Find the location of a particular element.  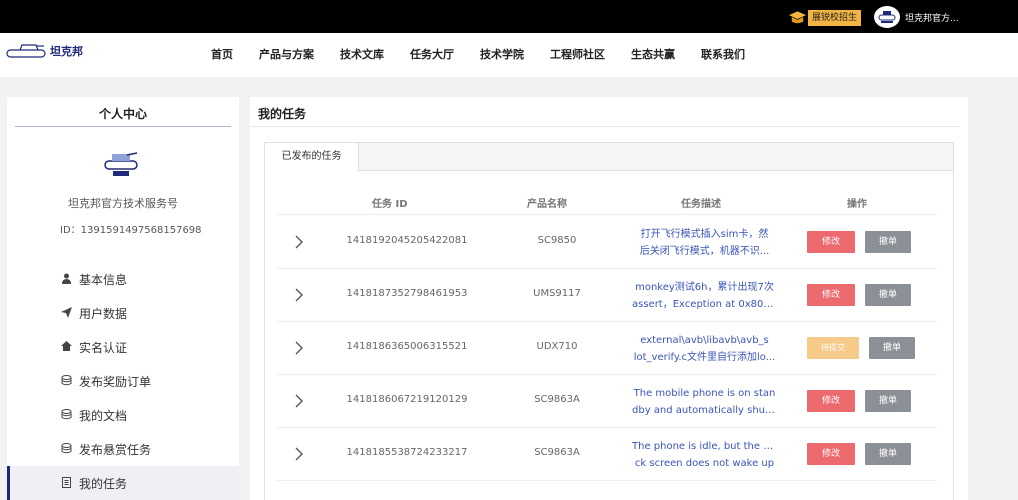

nav-link-academy: 技术学院 is located at coordinates (502, 54).